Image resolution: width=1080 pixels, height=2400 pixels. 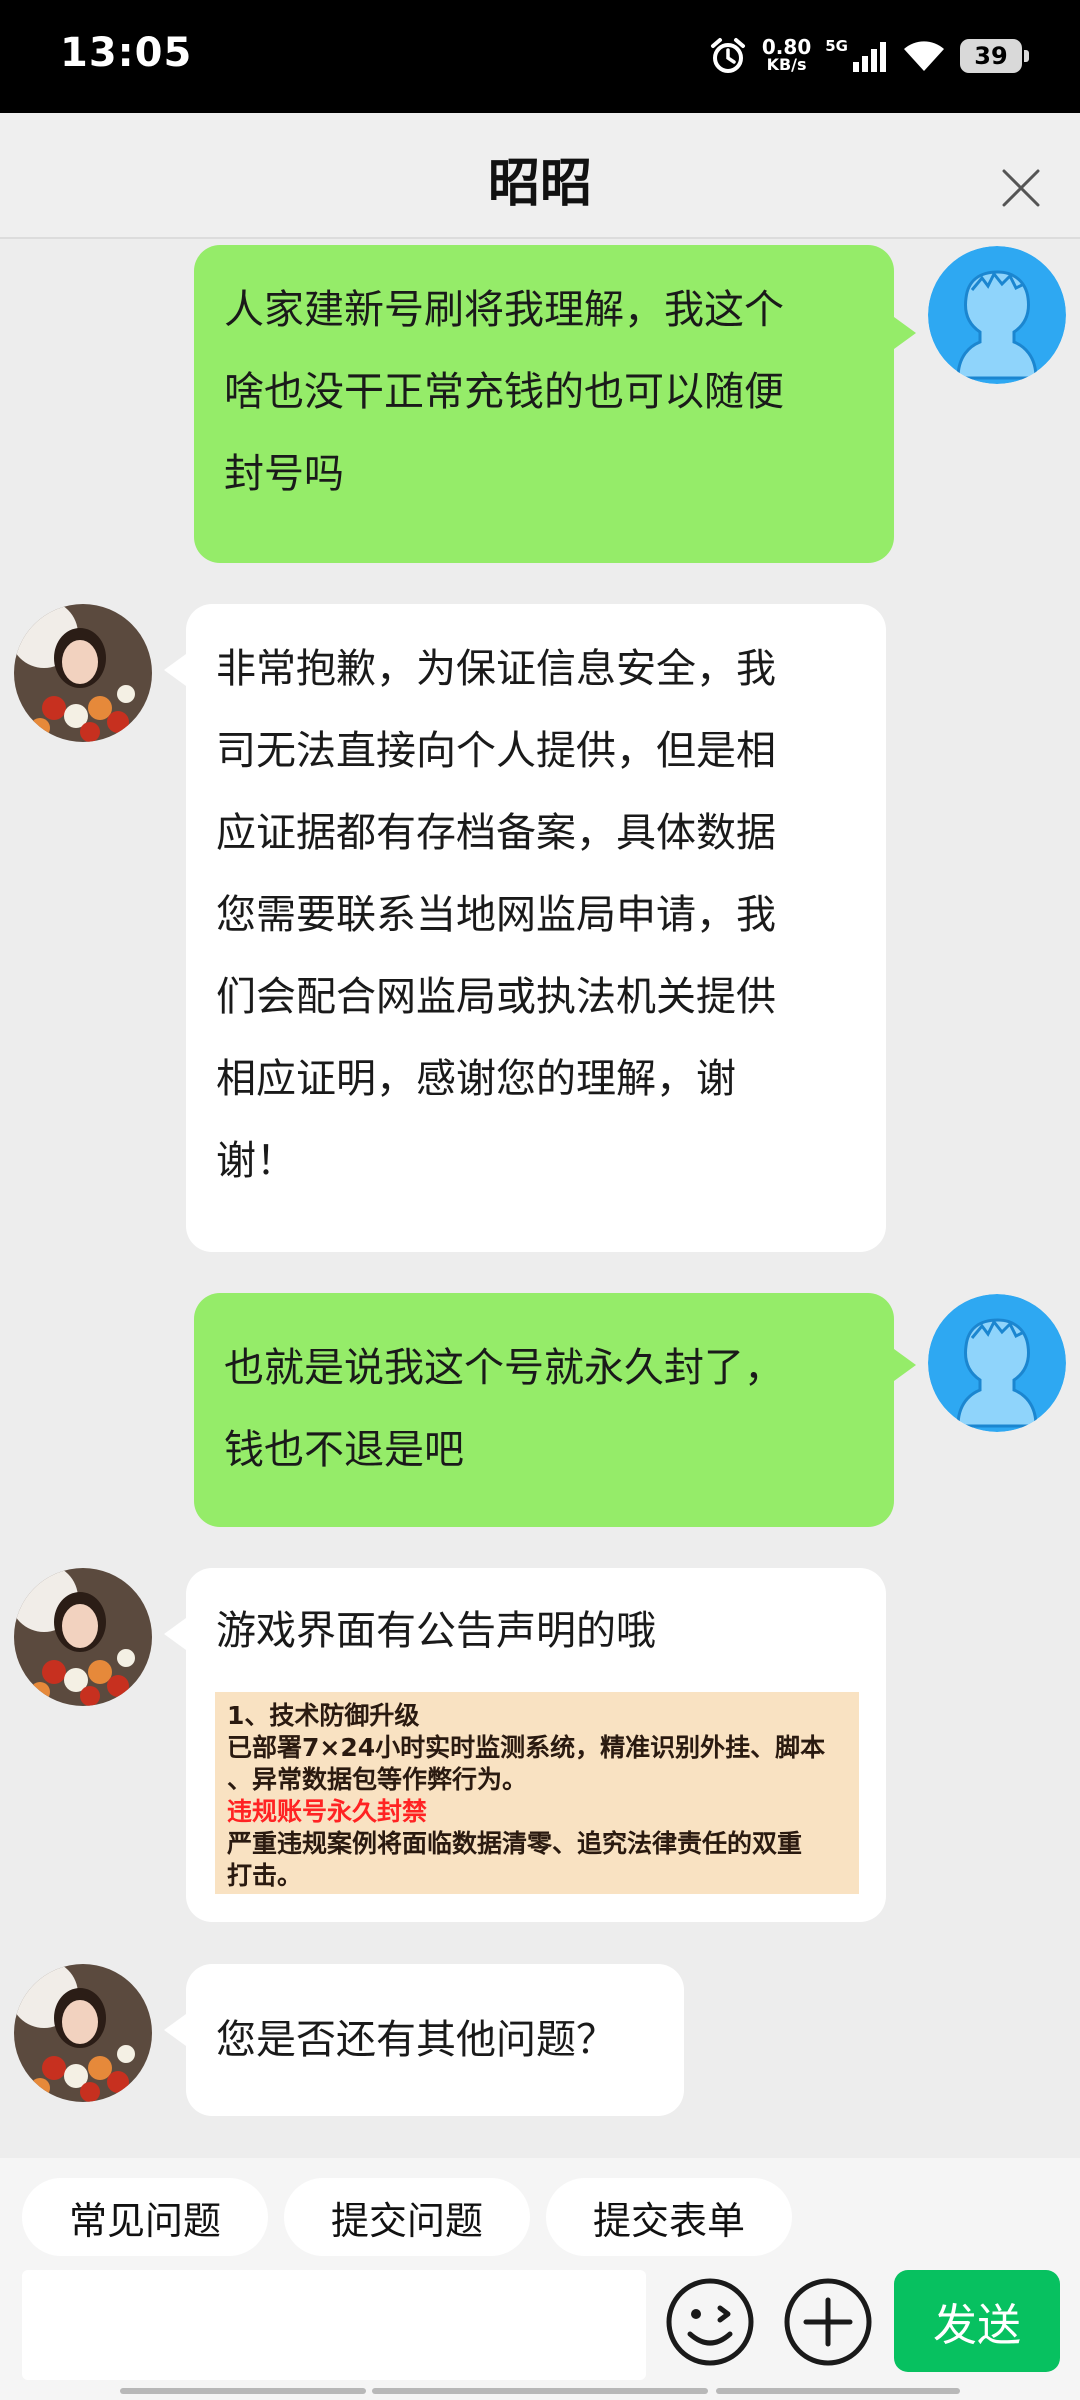 I want to click on status-time: 13:05, so click(x=126, y=53).